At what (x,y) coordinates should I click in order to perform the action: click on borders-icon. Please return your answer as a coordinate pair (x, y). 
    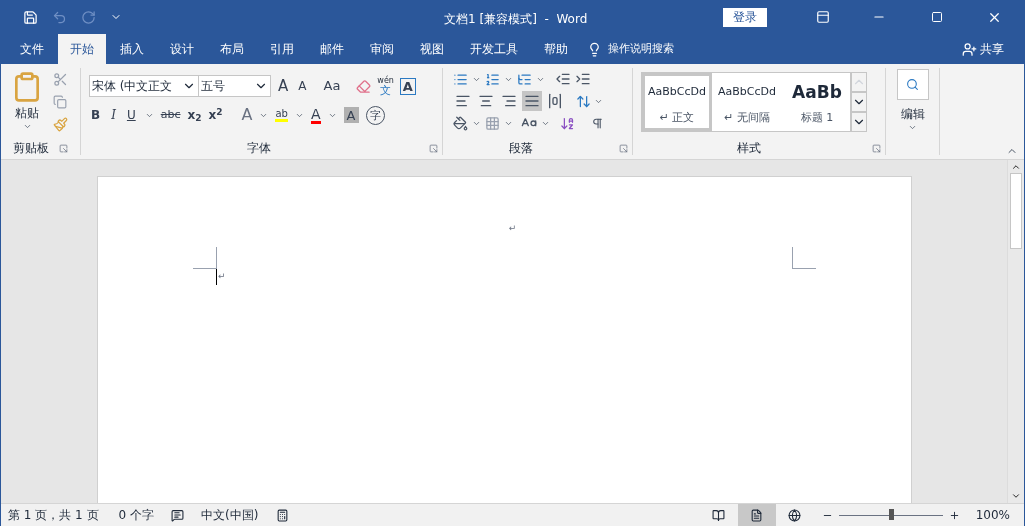
    Looking at the image, I should click on (492, 123).